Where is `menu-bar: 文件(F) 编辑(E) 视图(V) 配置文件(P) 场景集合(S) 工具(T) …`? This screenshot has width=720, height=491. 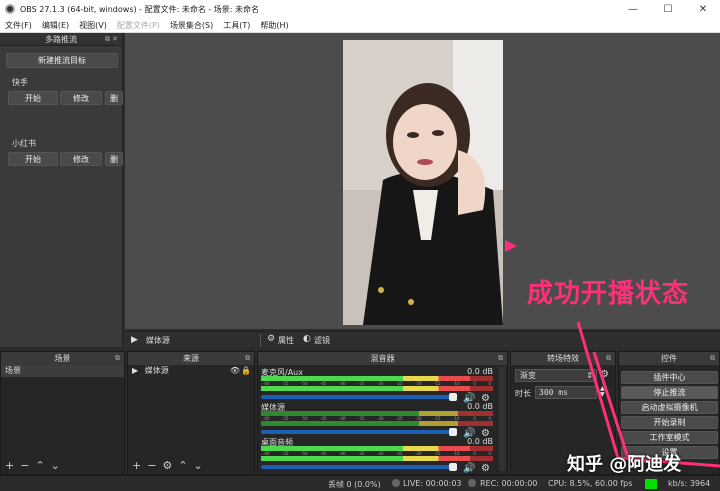 menu-bar: 文件(F) 编辑(E) 视图(V) 配置文件(P) 场景集合(S) 工具(T) … is located at coordinates (360, 25).